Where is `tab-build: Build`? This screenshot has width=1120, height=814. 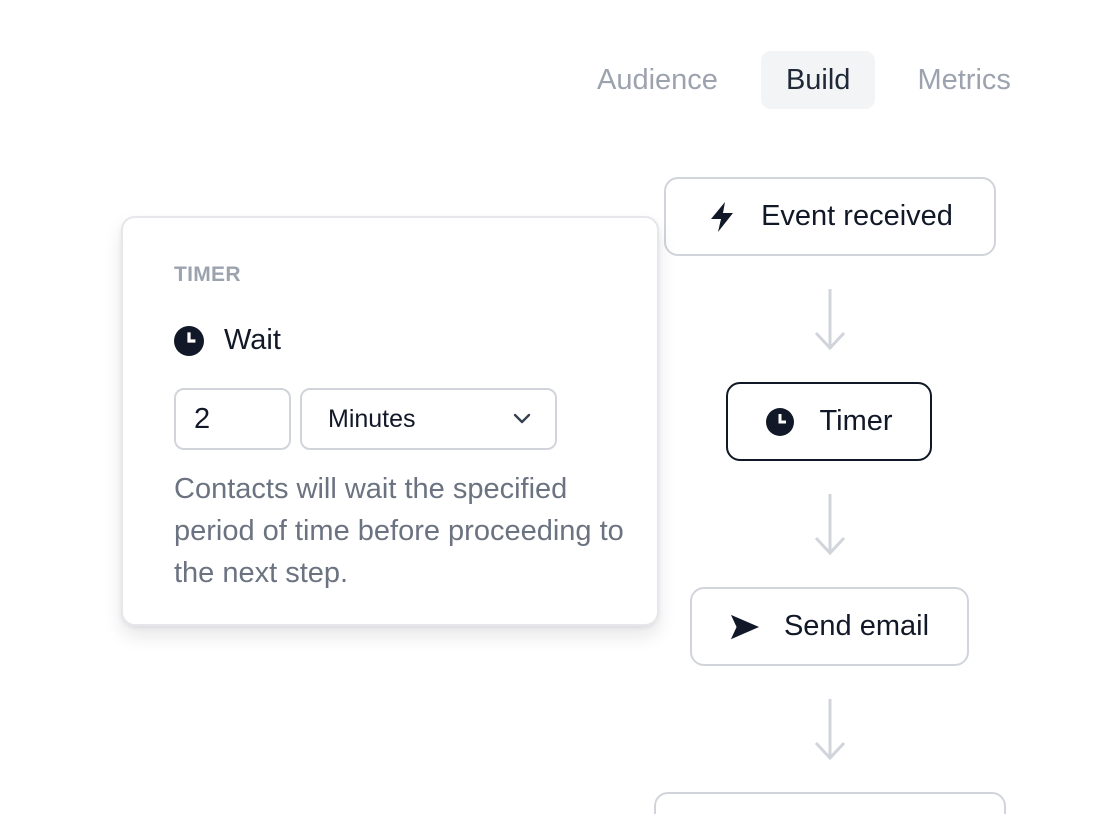
tab-build: Build is located at coordinates (818, 80).